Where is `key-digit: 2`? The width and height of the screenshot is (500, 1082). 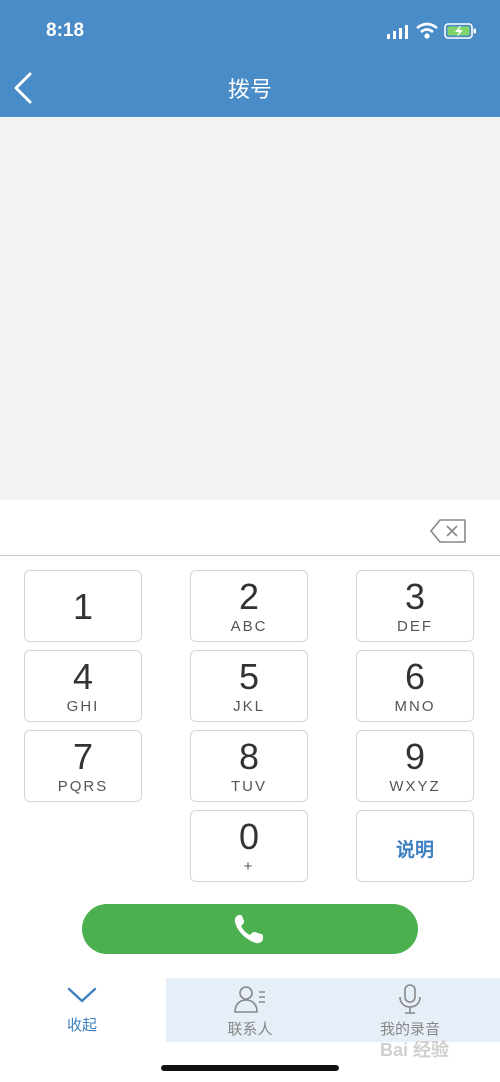
key-digit: 2 is located at coordinates (249, 596).